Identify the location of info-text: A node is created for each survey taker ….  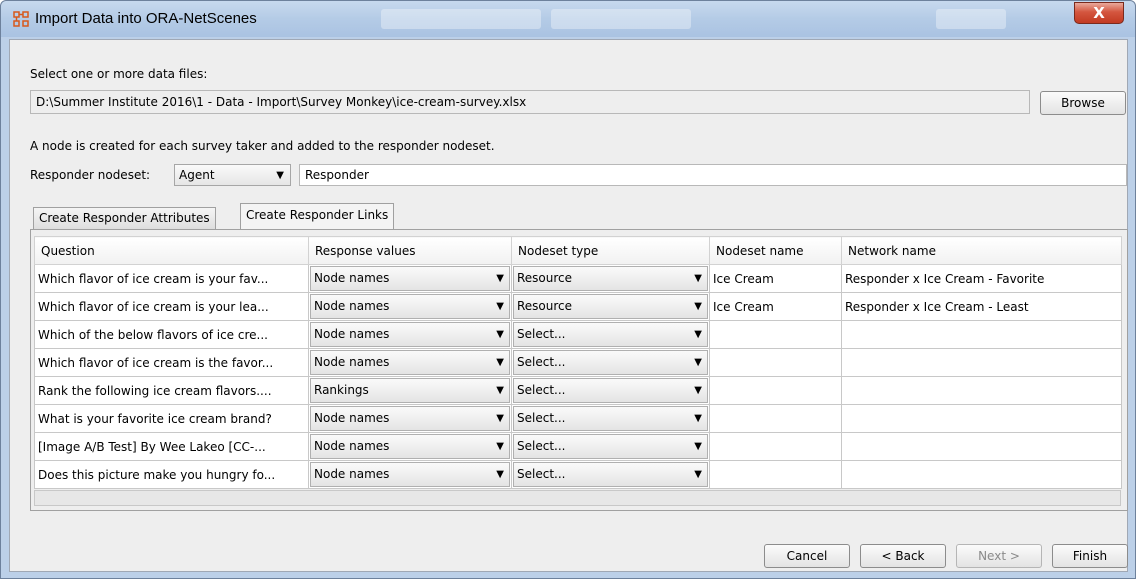
(262, 146).